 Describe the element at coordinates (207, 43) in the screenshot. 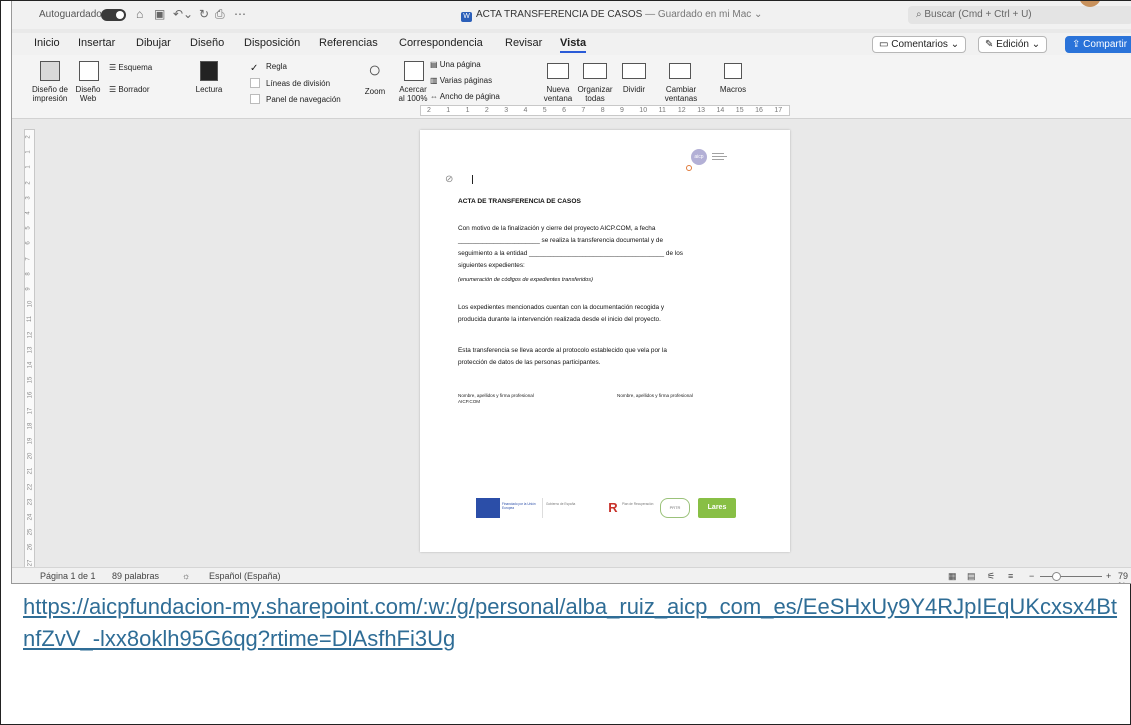

I see `tab-diseno: Diseño` at that location.